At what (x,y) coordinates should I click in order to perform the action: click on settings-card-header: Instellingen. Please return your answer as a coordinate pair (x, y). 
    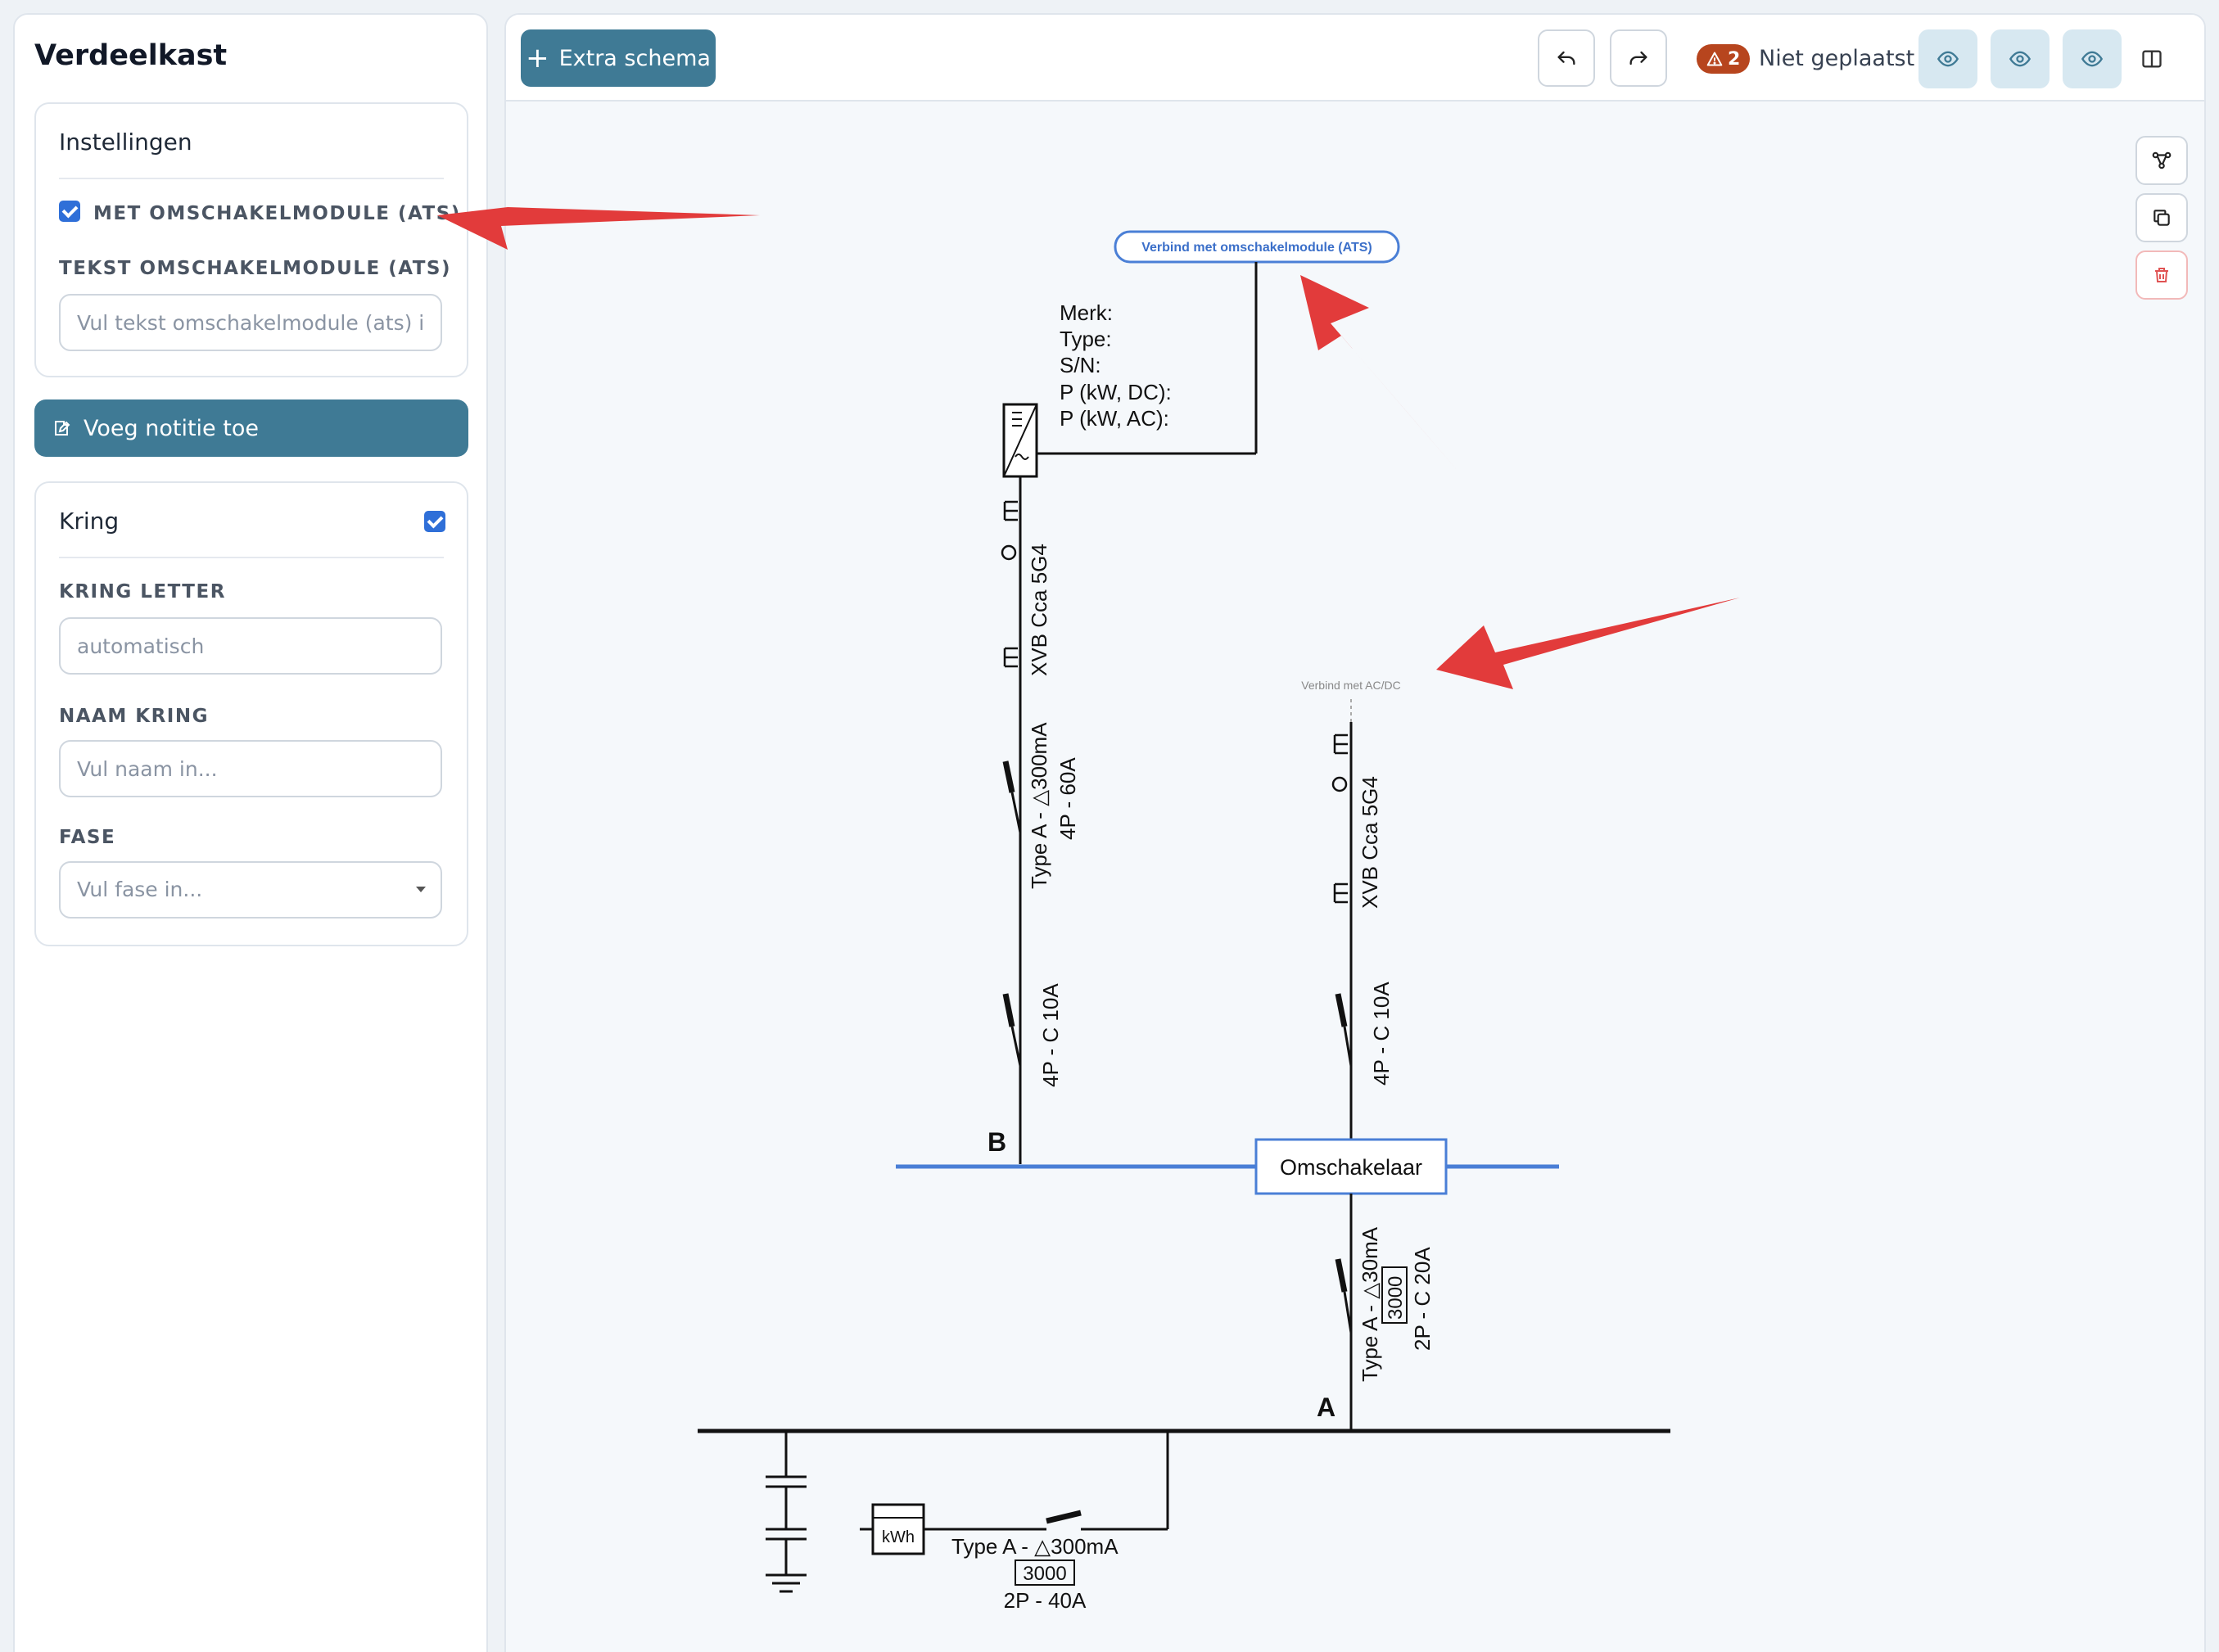
    Looking at the image, I should click on (251, 141).